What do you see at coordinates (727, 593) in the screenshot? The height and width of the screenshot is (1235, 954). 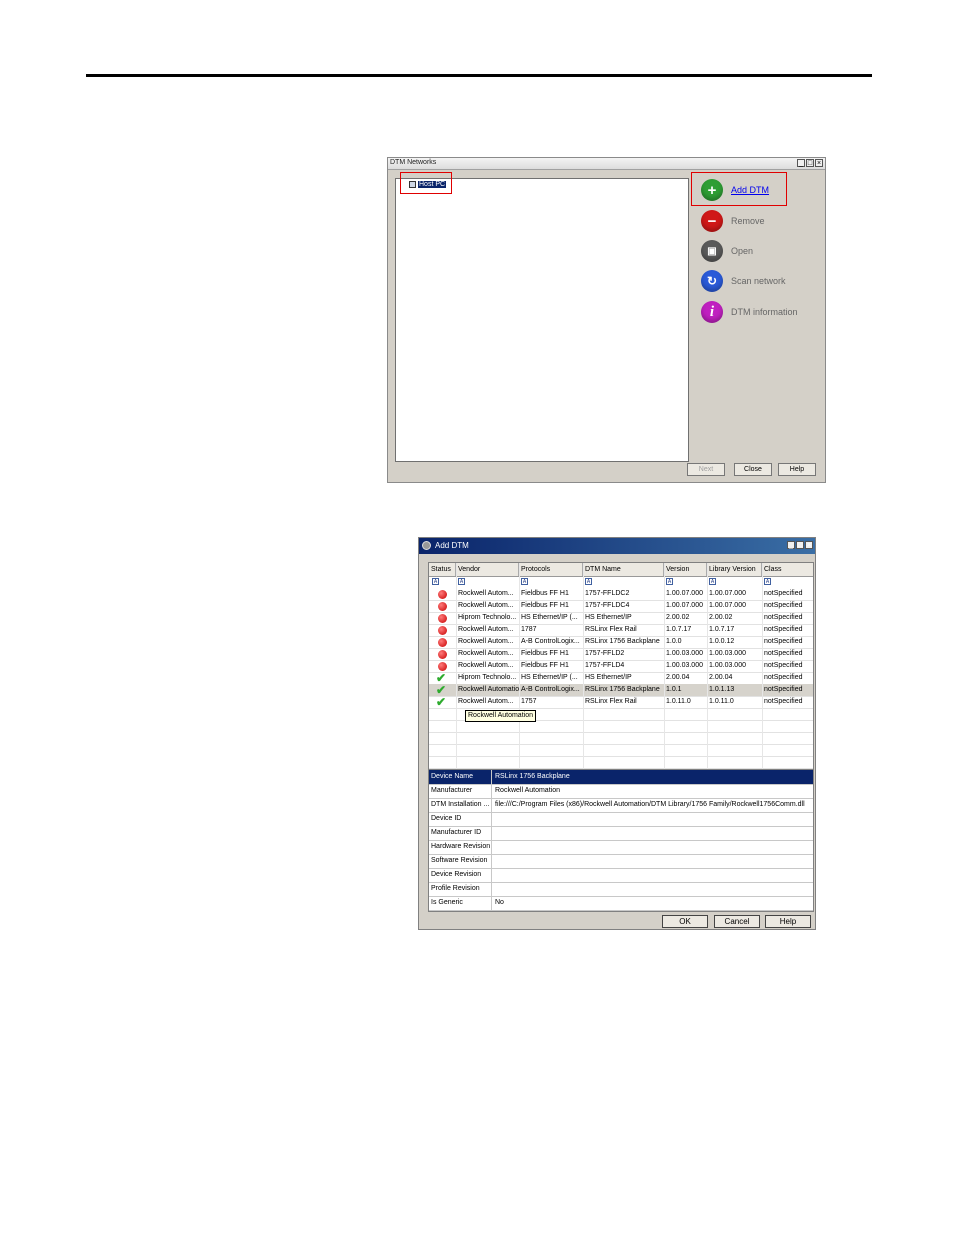 I see `library-version-cell: 1.00.07.000` at bounding box center [727, 593].